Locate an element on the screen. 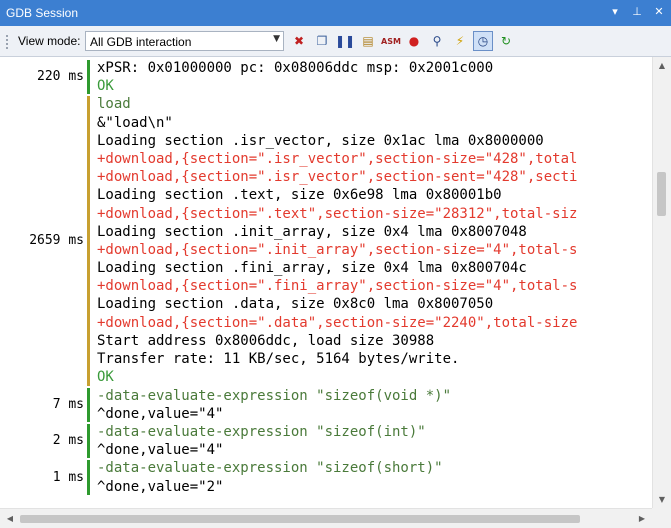 The width and height of the screenshot is (671, 528). toolbar-grip is located at coordinates (8, 42).